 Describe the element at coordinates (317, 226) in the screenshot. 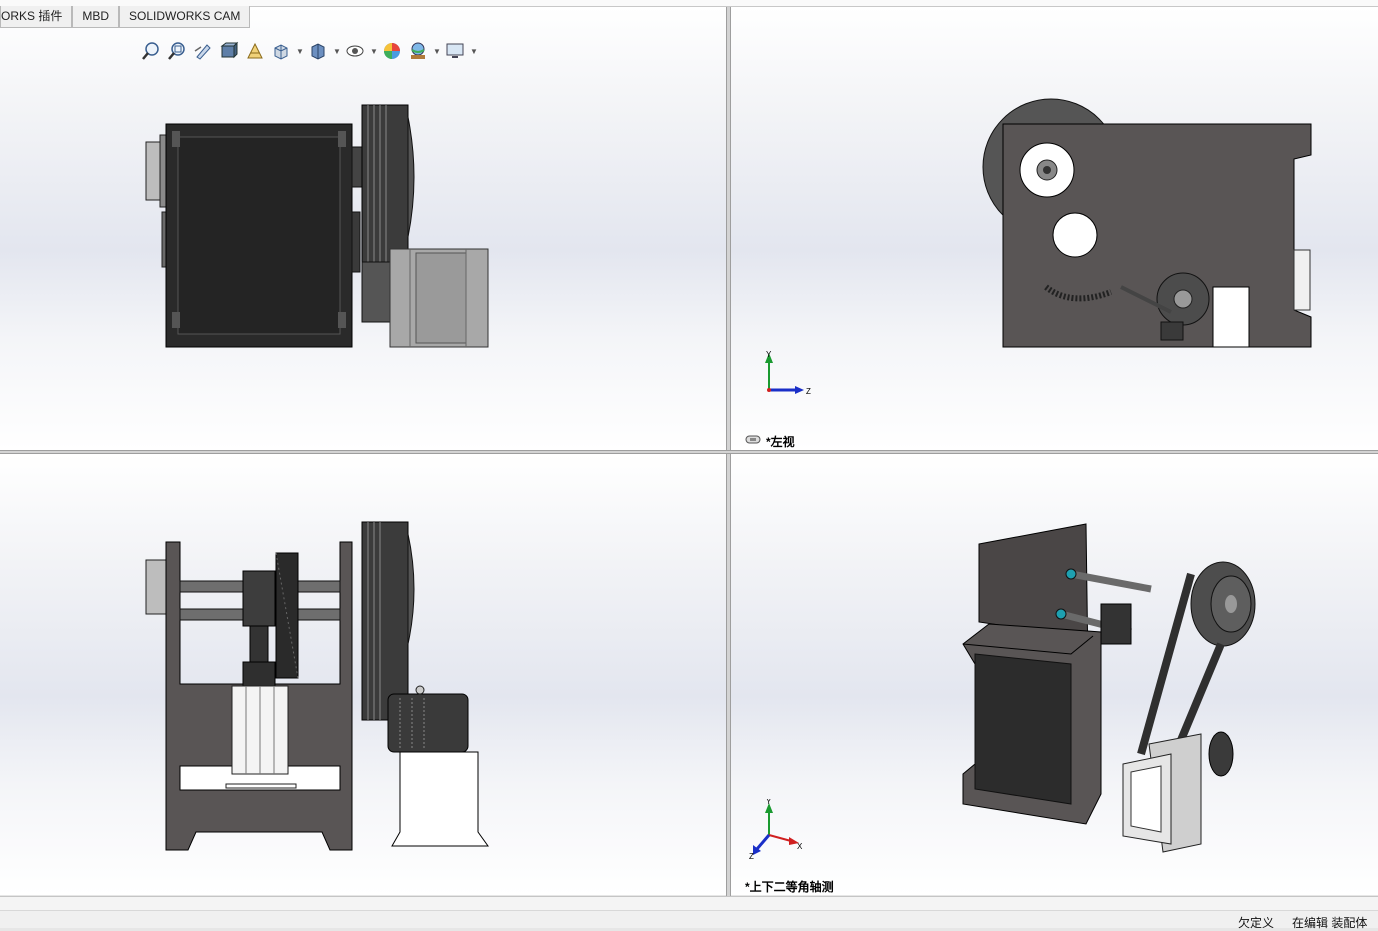

I see `front-view-model` at that location.